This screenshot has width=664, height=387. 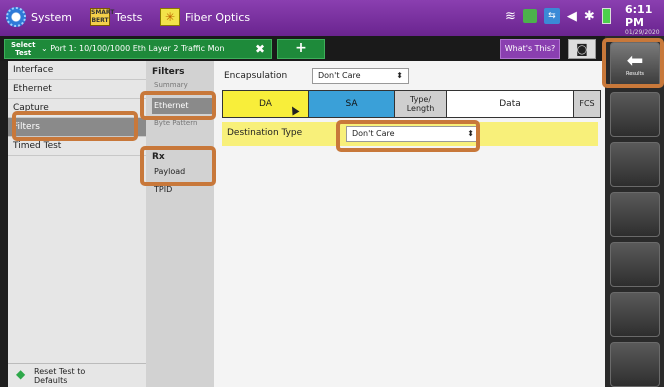 I want to click on add-test-button: +, so click(x=301, y=49).